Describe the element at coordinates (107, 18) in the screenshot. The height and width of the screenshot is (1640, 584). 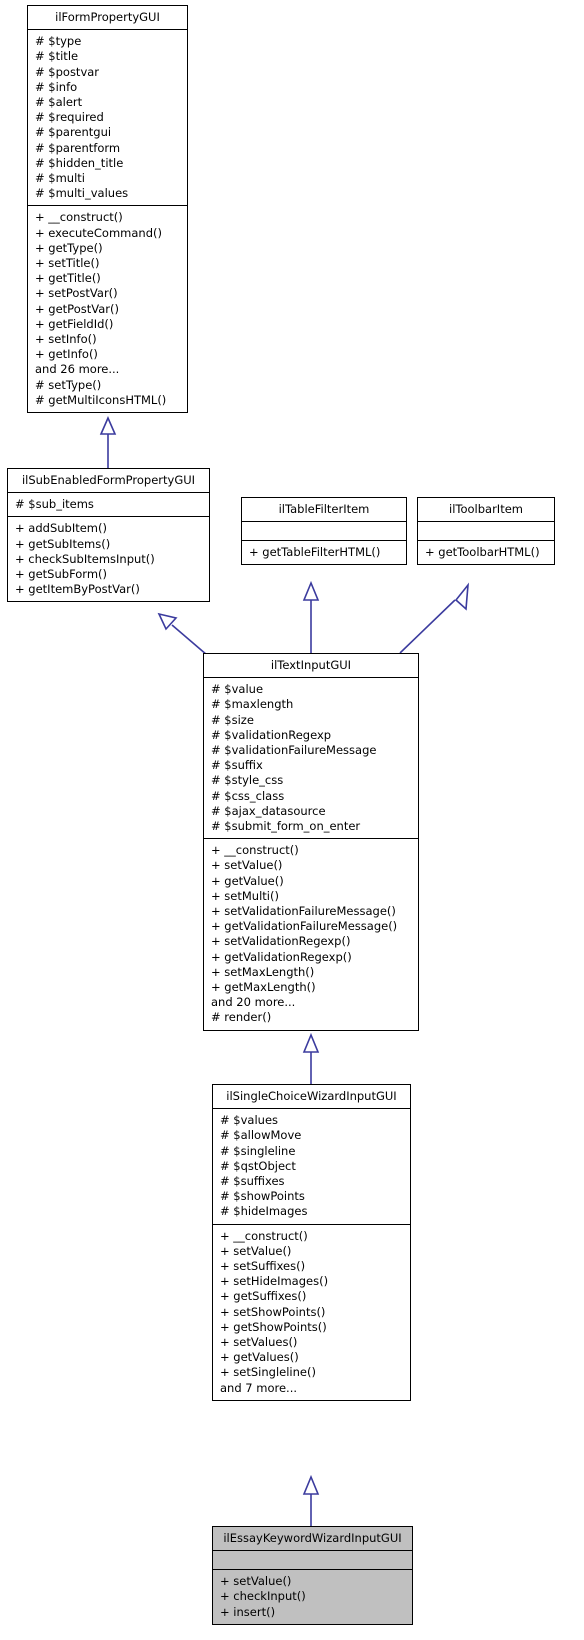
I see `class-title: ilFormPropertyGUI` at that location.